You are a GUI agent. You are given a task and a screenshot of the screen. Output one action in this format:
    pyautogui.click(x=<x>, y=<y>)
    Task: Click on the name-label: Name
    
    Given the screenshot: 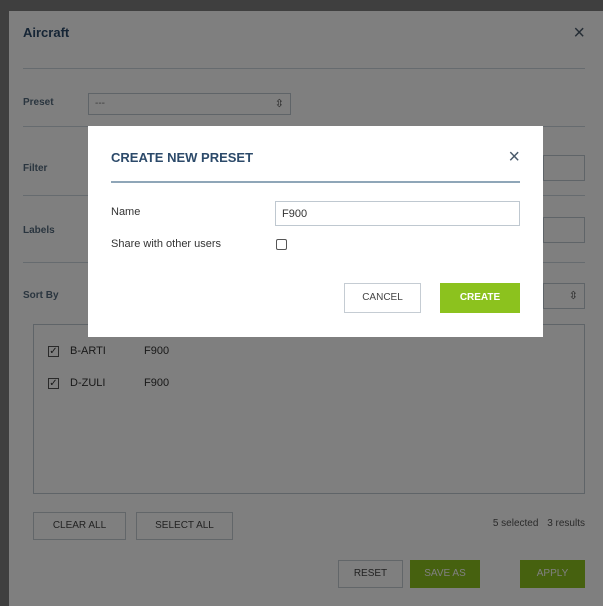 What is the action you would take?
    pyautogui.click(x=126, y=212)
    